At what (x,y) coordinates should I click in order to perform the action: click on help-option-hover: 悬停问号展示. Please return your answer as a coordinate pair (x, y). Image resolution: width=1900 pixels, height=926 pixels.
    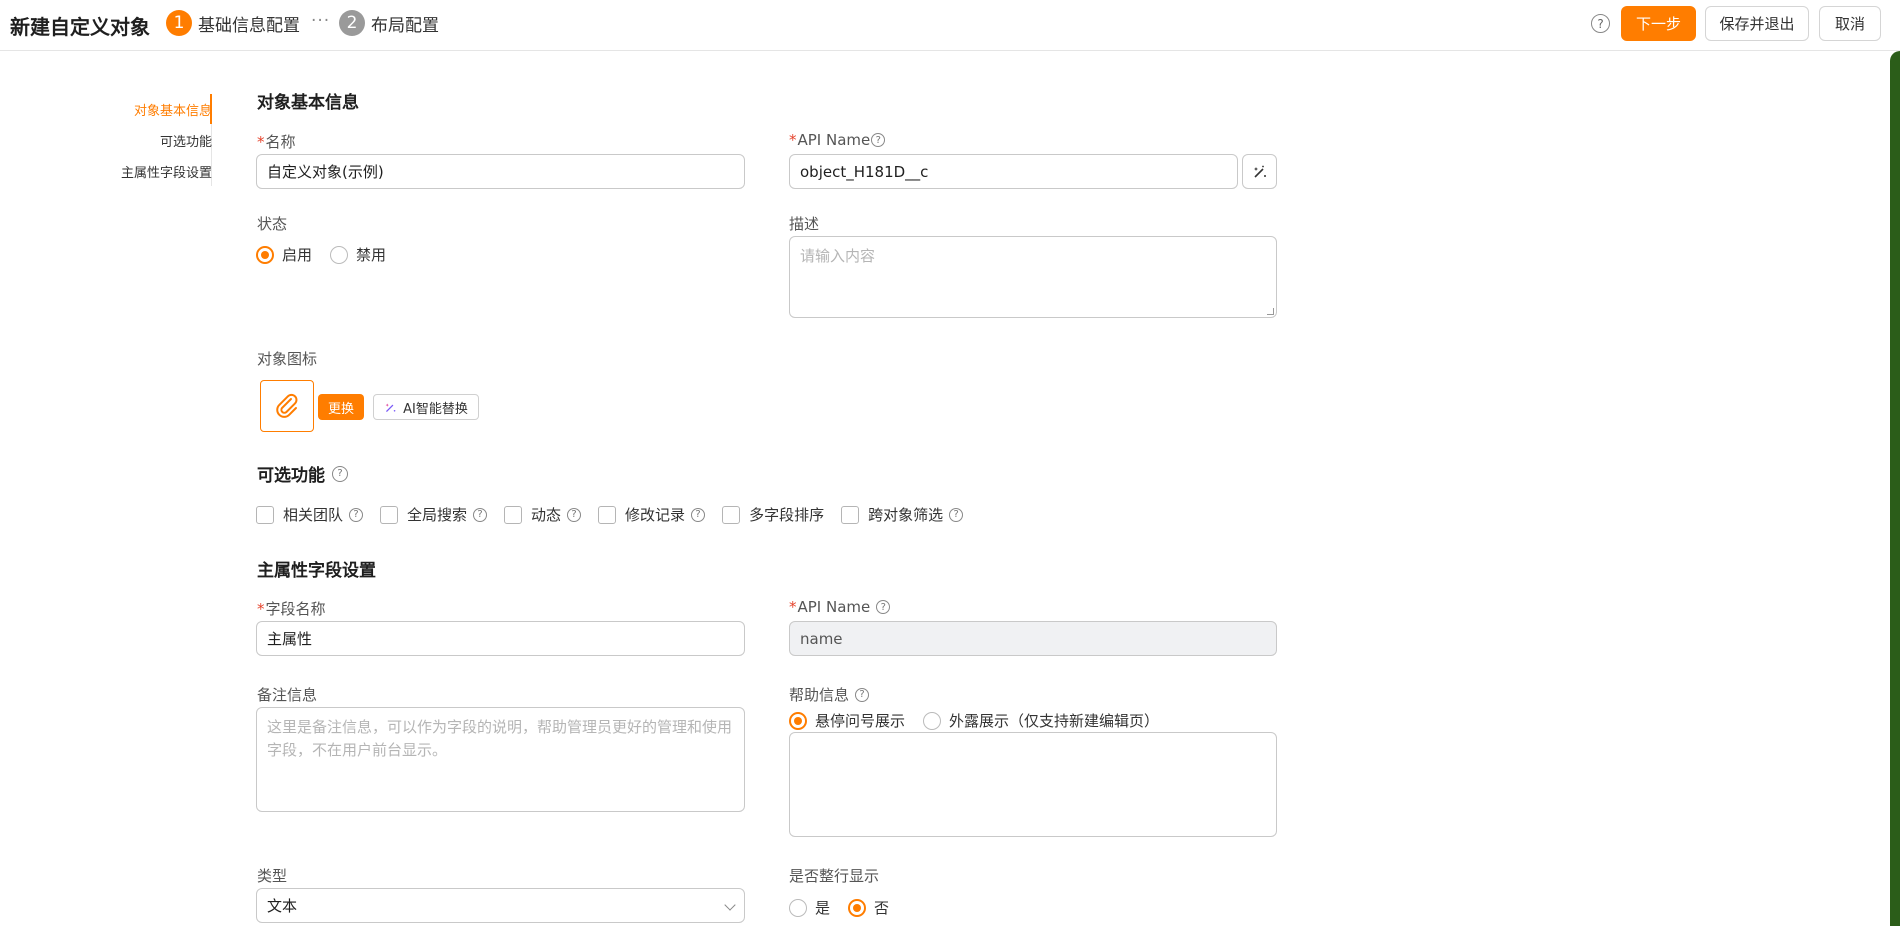
    Looking at the image, I should click on (847, 720).